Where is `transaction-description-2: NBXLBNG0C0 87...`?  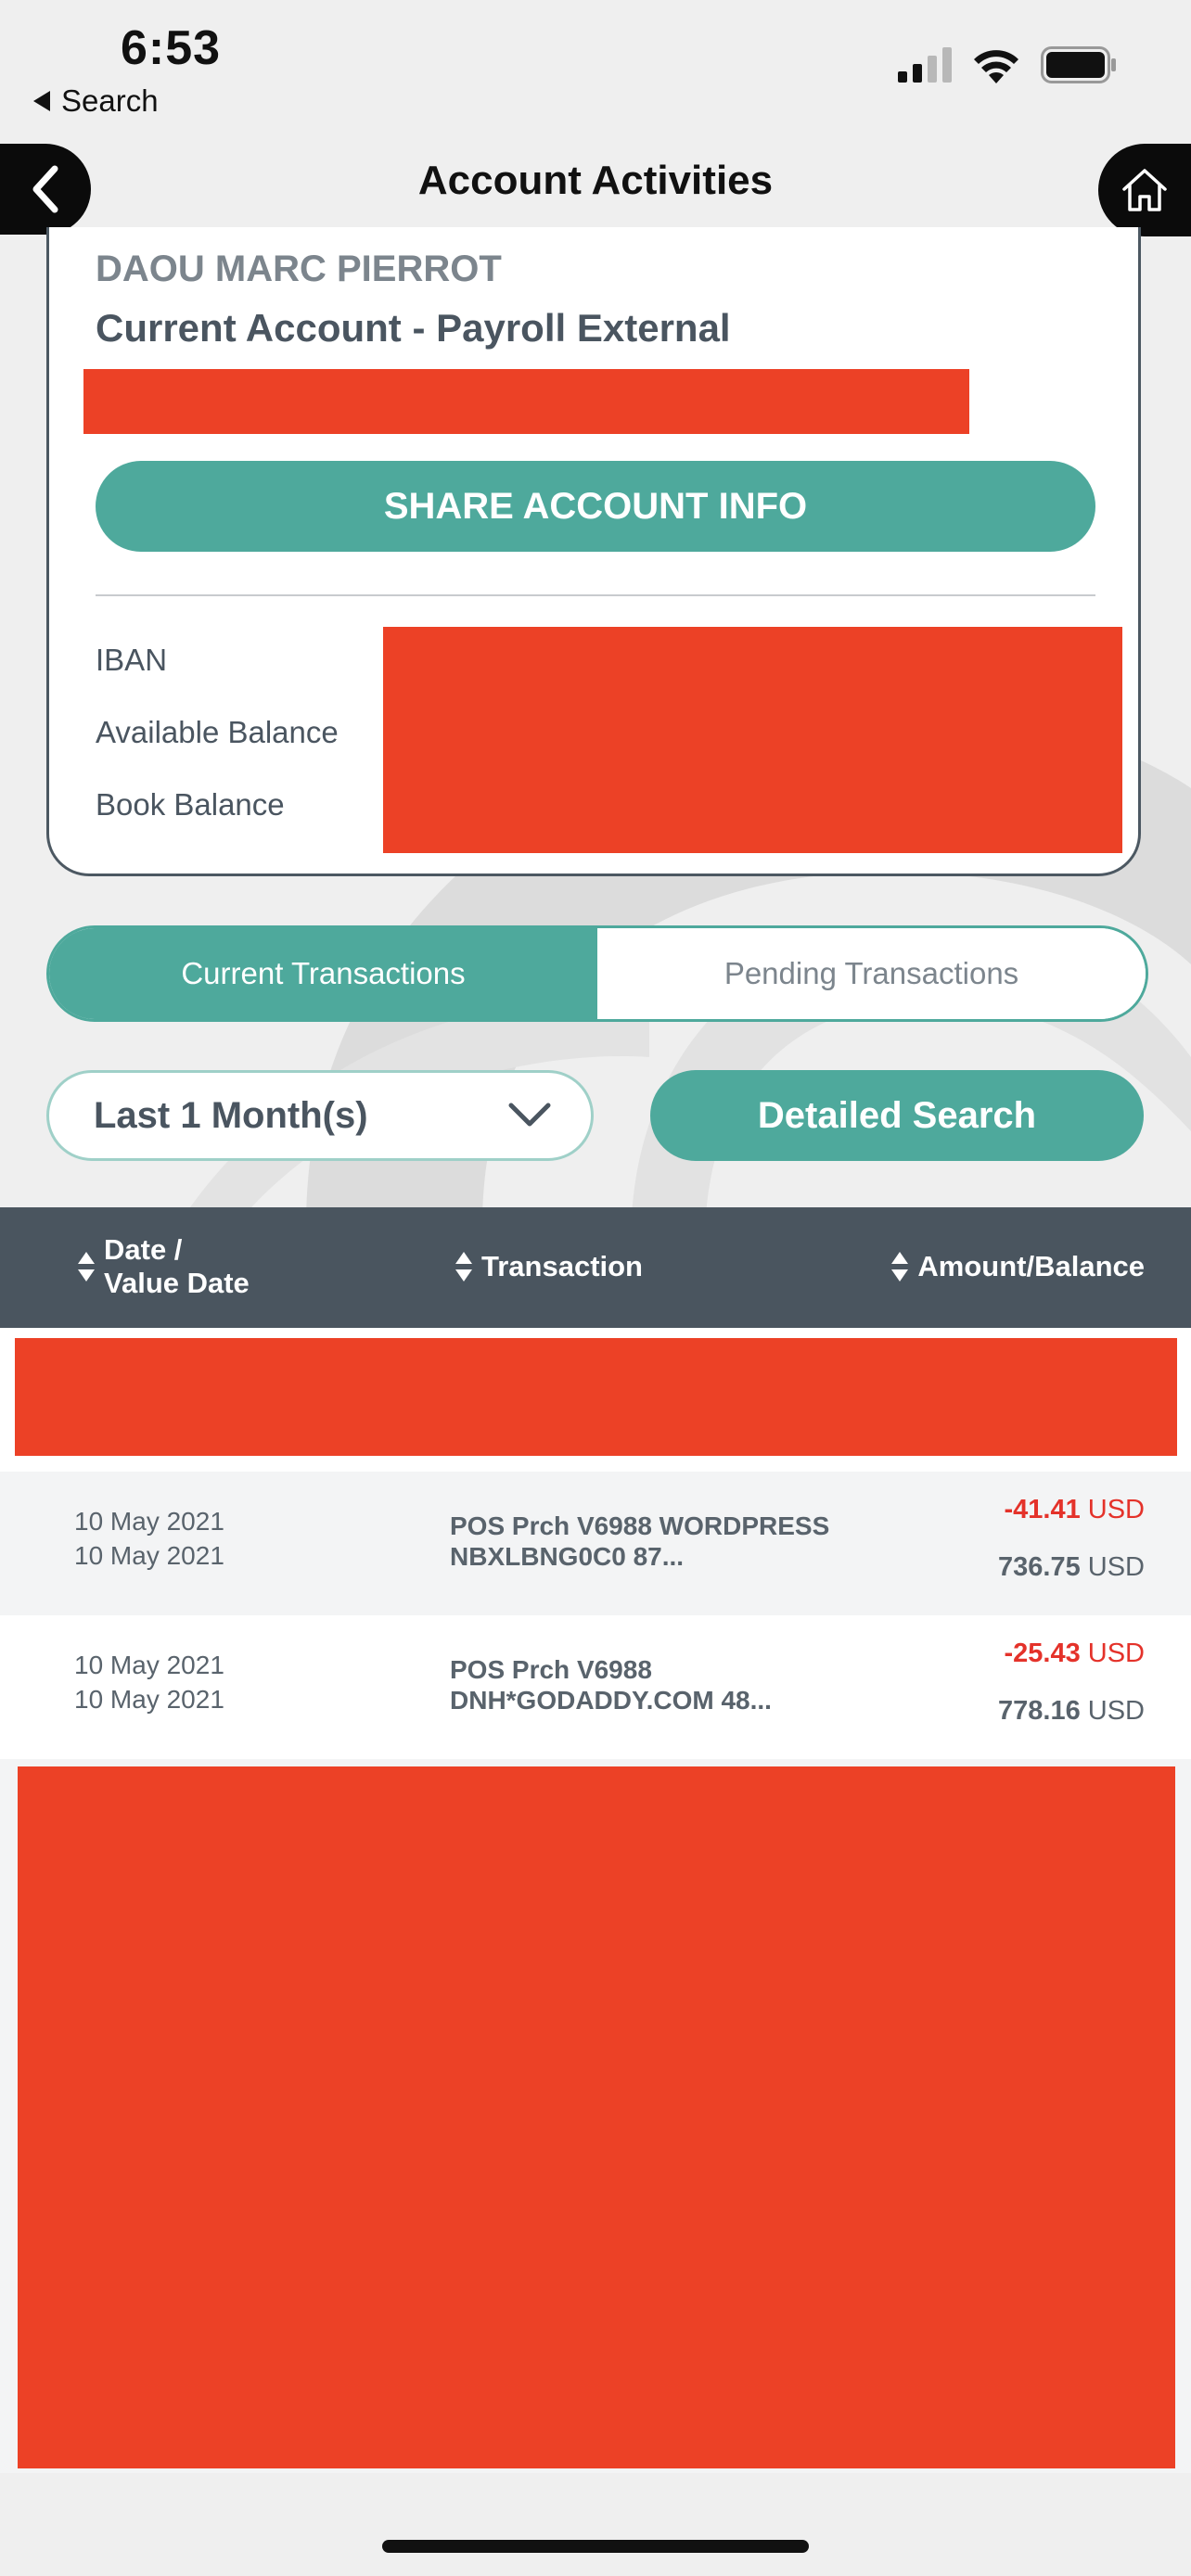
transaction-description-2: NBXLBNG0C0 87... is located at coordinates (567, 1557).